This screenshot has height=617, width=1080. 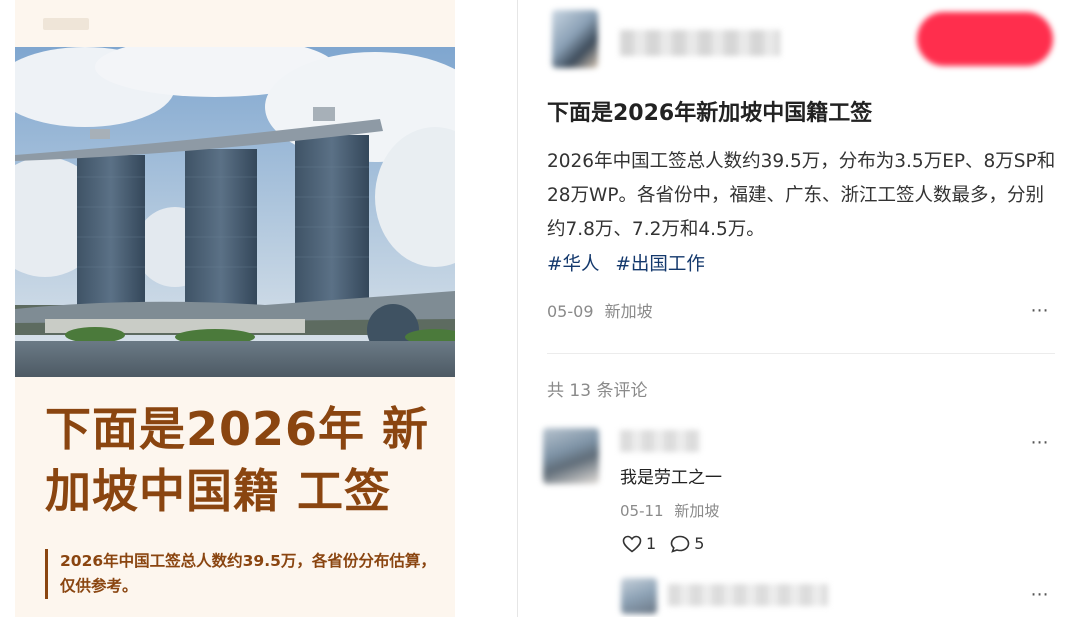 I want to click on post-meta: 05-09 新加坡, so click(x=600, y=310).